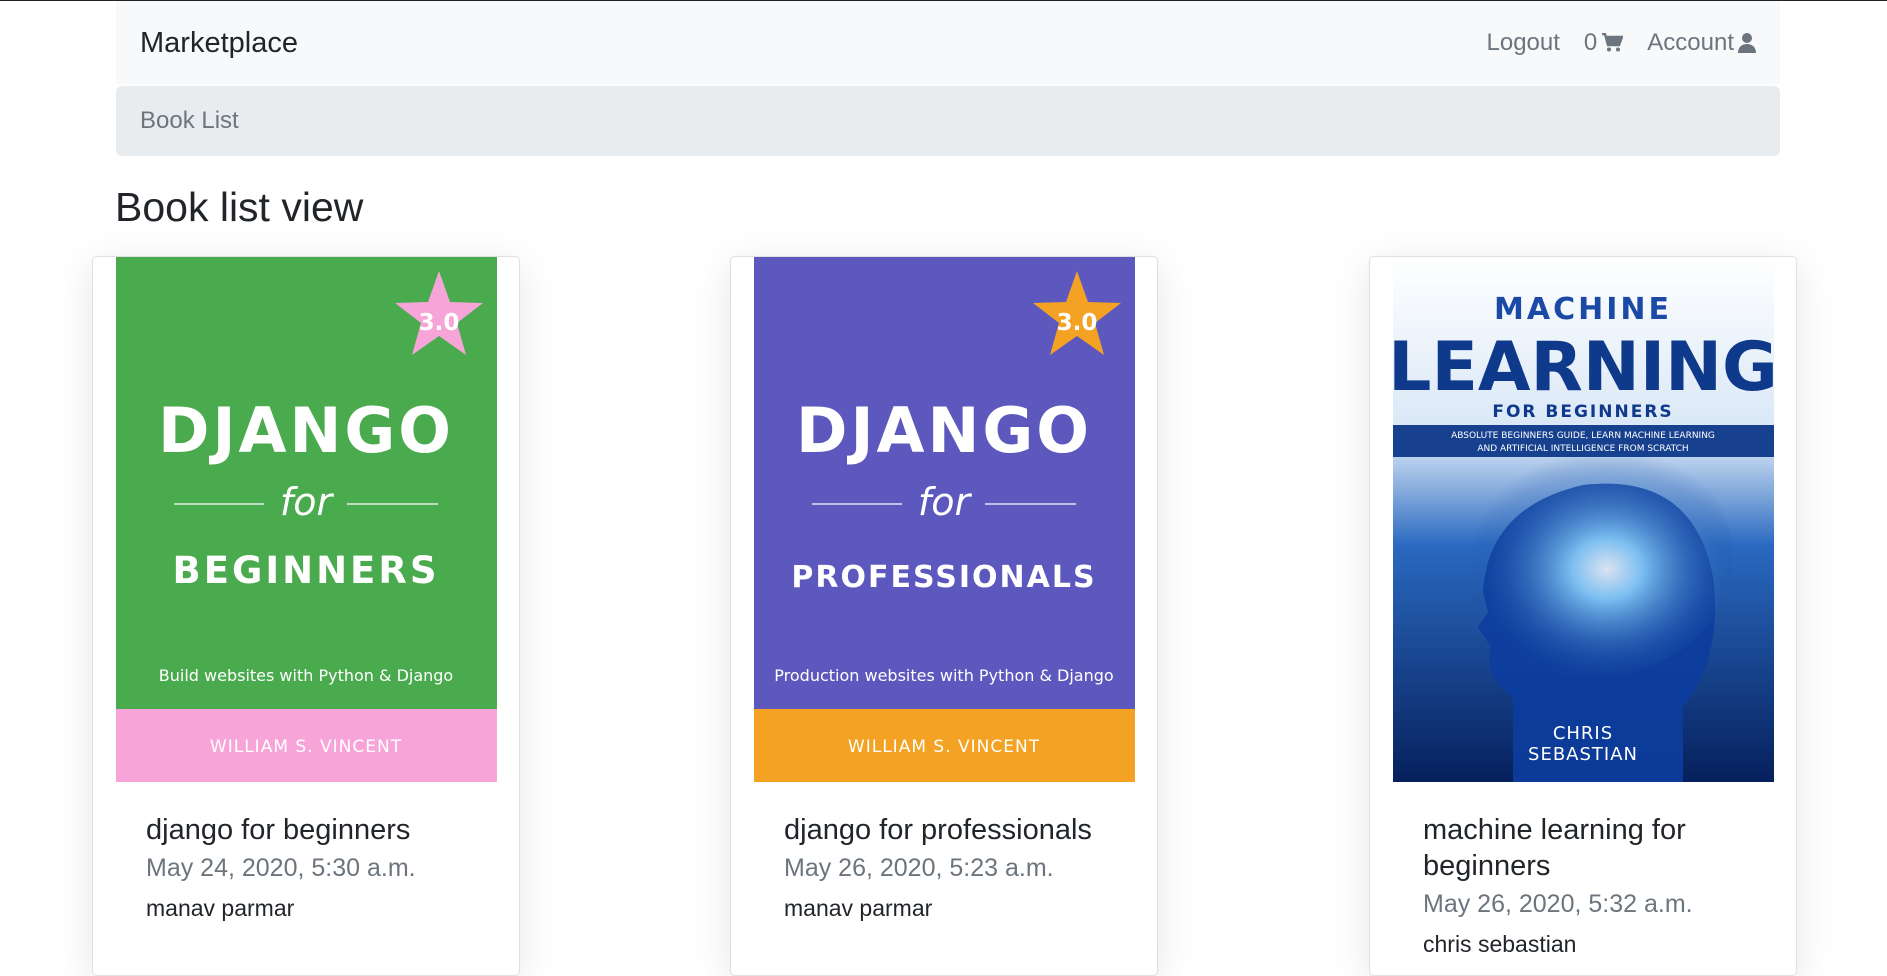 The image size is (1887, 976). Describe the element at coordinates (219, 43) in the screenshot. I see `brand-link: Marketplace` at that location.